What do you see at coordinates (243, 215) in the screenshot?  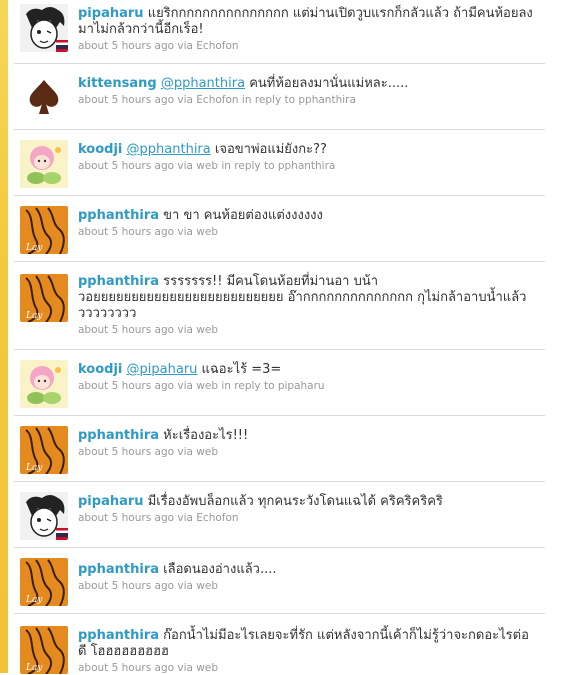 I see `tweet-text: ขา ขา คนห้อยต่องแต่งงงงงง` at bounding box center [243, 215].